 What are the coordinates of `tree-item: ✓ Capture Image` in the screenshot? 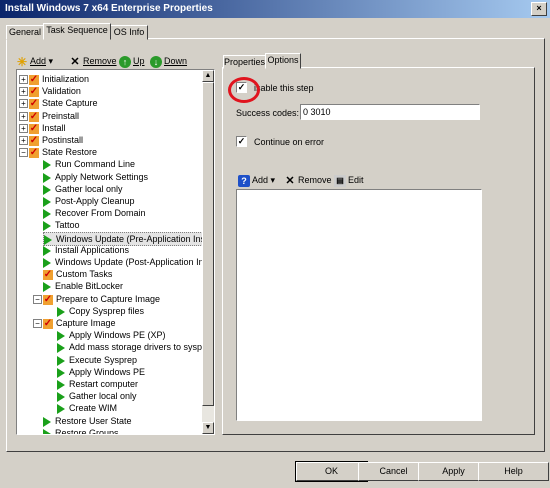 It's located at (79, 323).